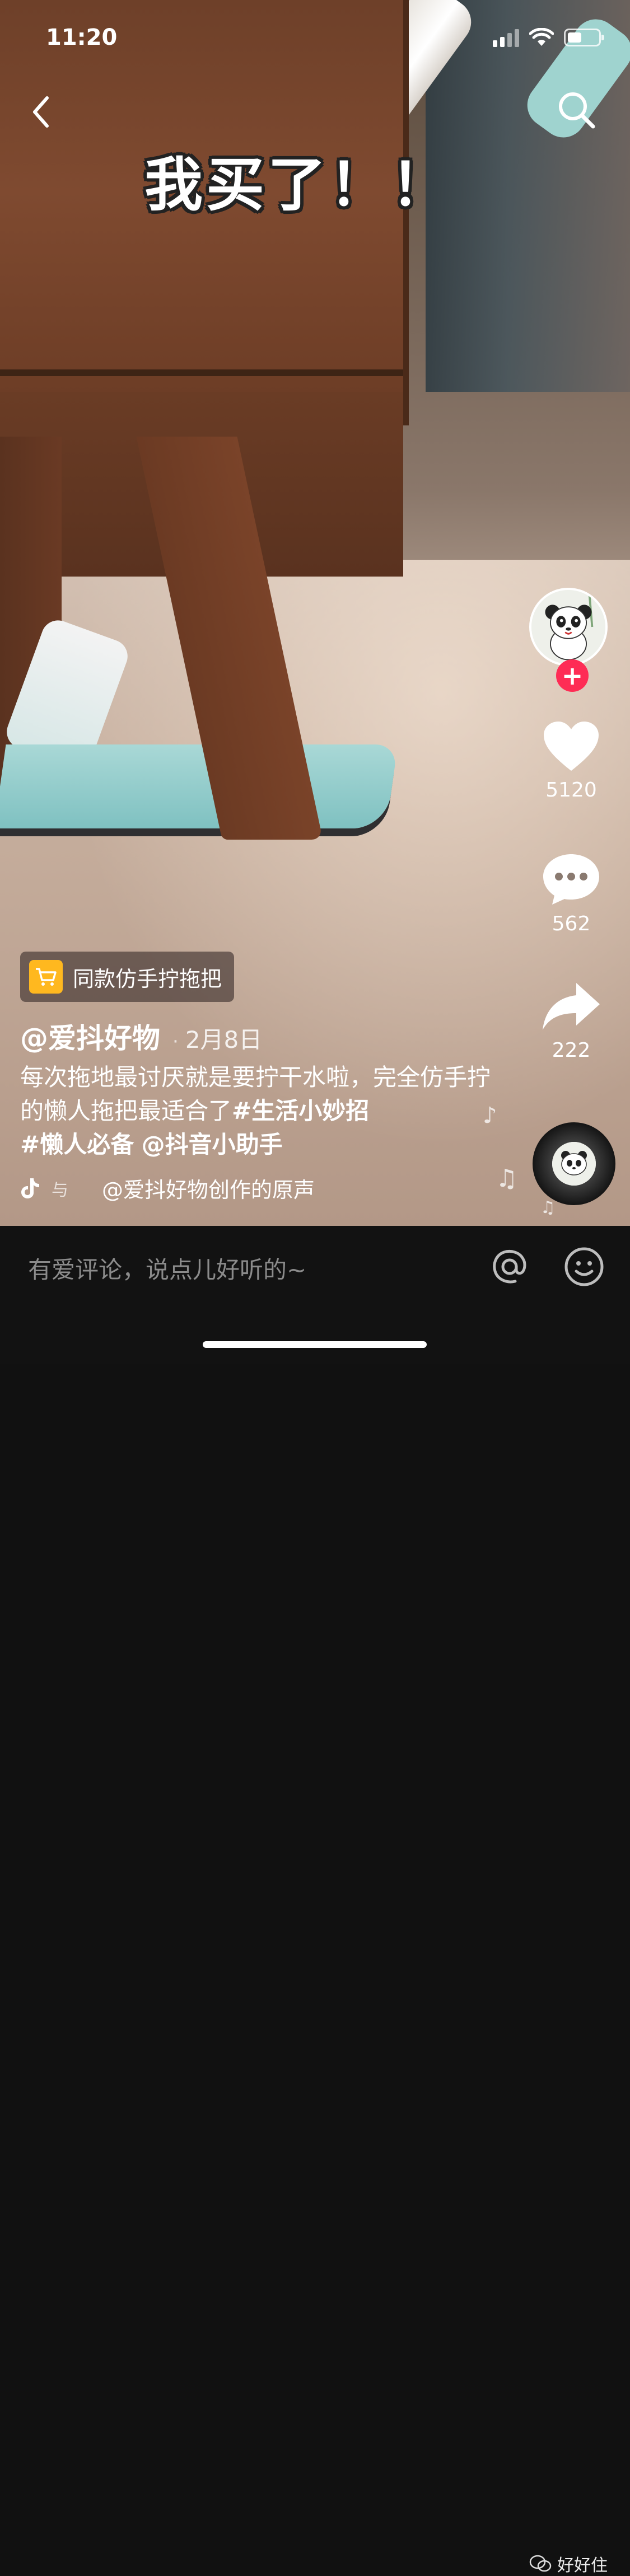 This screenshot has width=630, height=2576. I want to click on like-action: 5120, so click(571, 761).